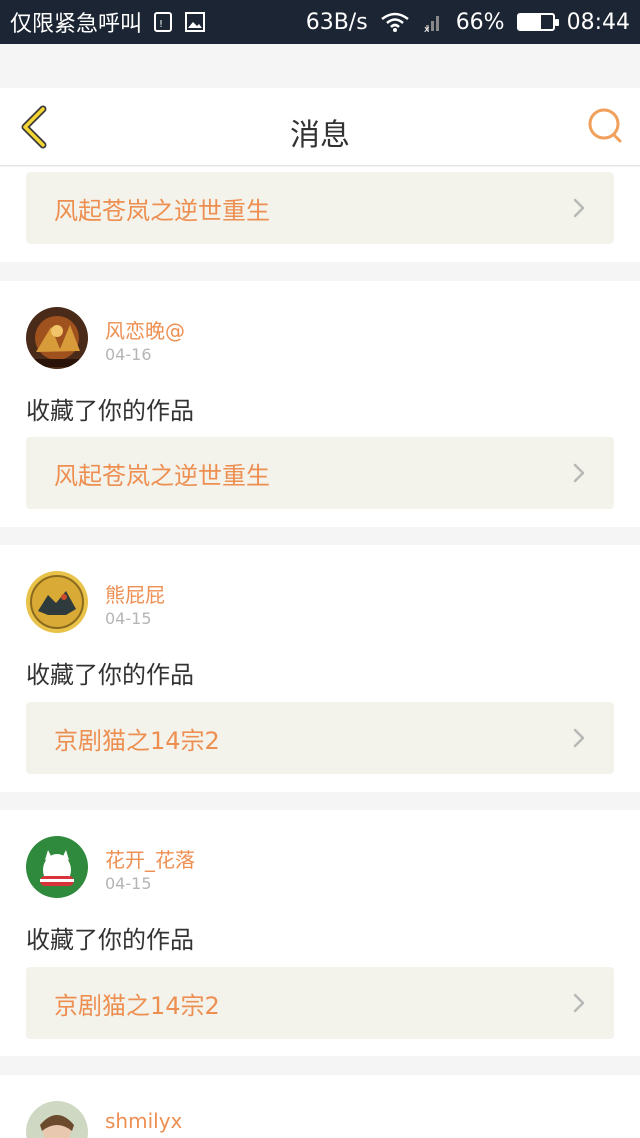 The width and height of the screenshot is (640, 1138). I want to click on username: 风恋晚@, so click(145, 329).